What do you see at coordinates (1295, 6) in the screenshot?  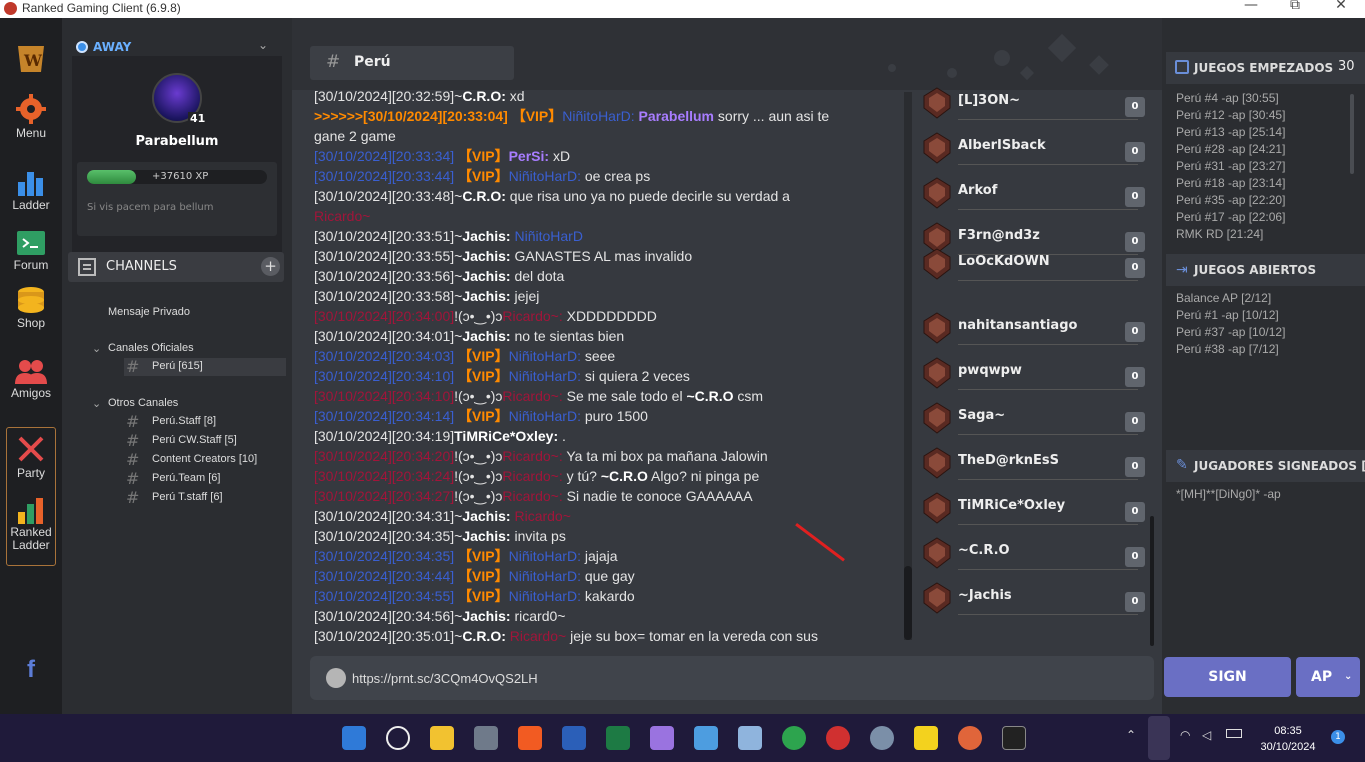 I see `maximize-button: ⧉` at bounding box center [1295, 6].